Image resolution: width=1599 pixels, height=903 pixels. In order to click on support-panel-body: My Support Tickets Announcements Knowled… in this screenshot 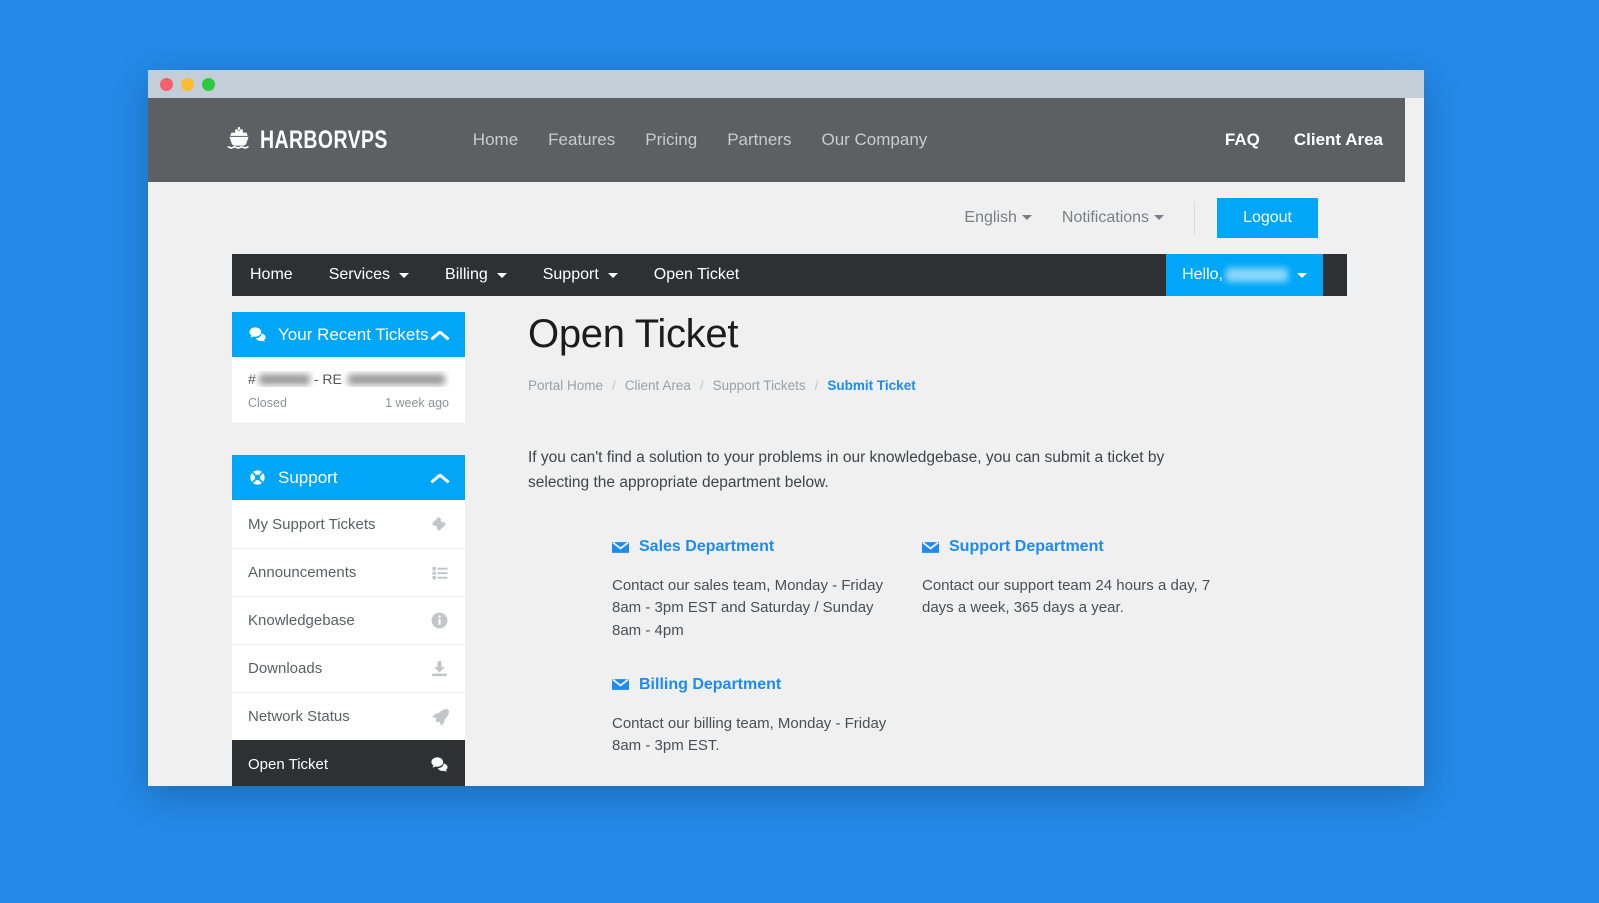, I will do `click(348, 643)`.